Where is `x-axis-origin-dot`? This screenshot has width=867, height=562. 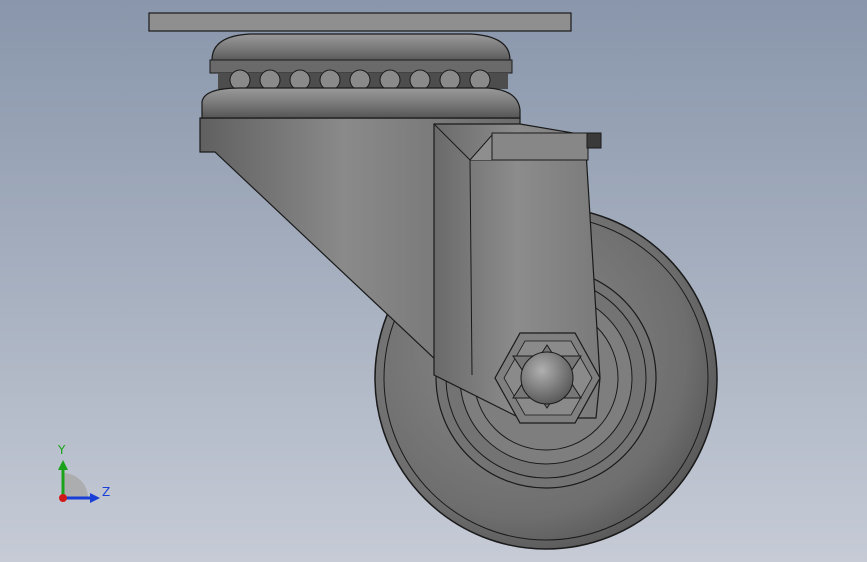 x-axis-origin-dot is located at coordinates (63, 498).